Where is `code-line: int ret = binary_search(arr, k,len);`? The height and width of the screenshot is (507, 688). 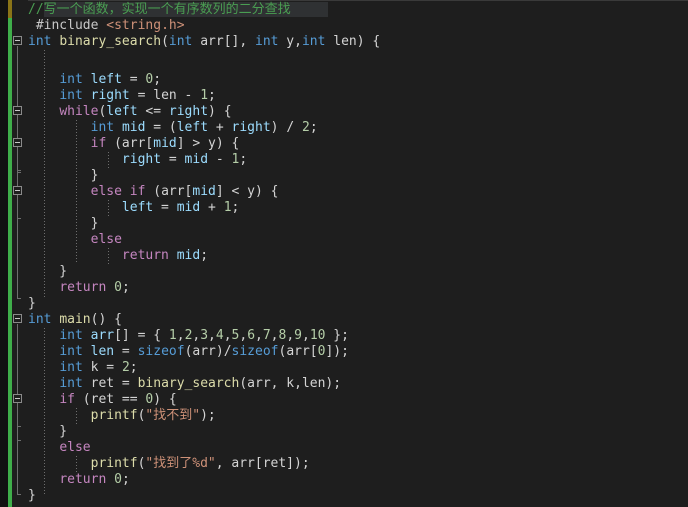 code-line: int ret = binary_search(arr, k,len); is located at coordinates (184, 384).